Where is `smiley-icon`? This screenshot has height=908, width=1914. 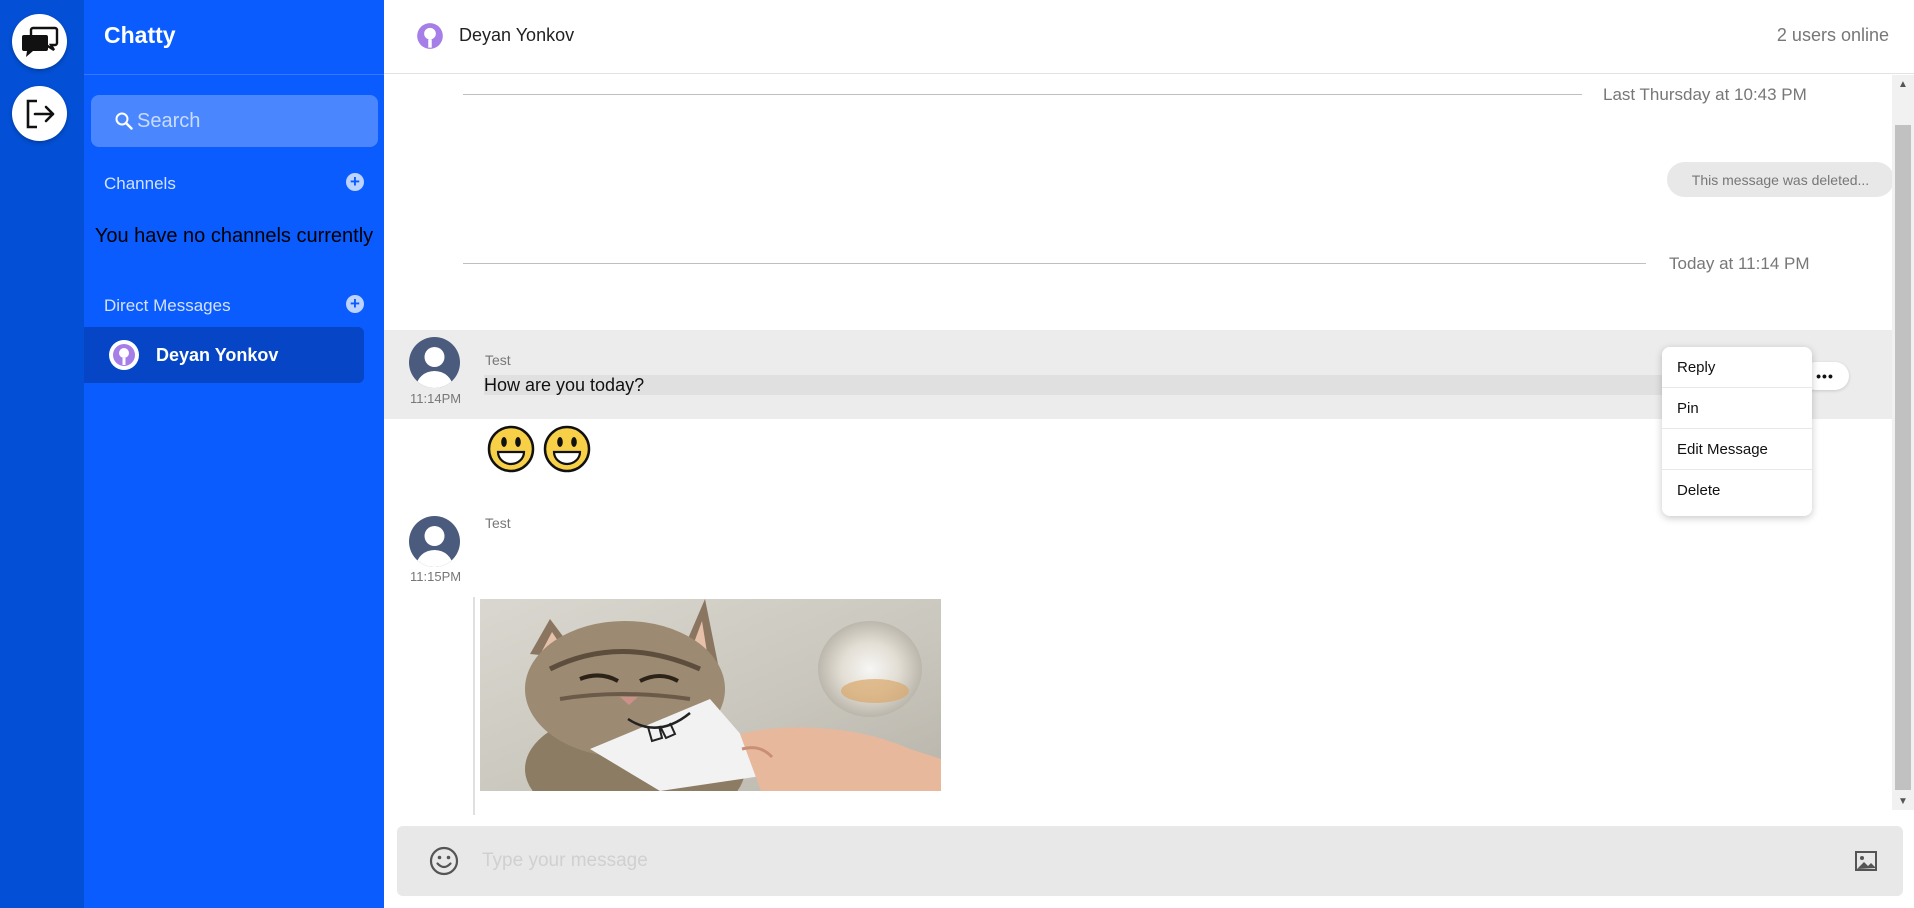
smiley-icon is located at coordinates (444, 861).